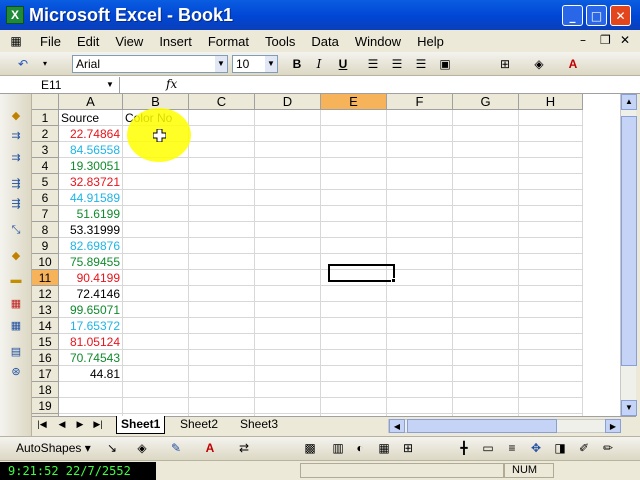 The height and width of the screenshot is (480, 640). I want to click on cell-a19, so click(91, 406).